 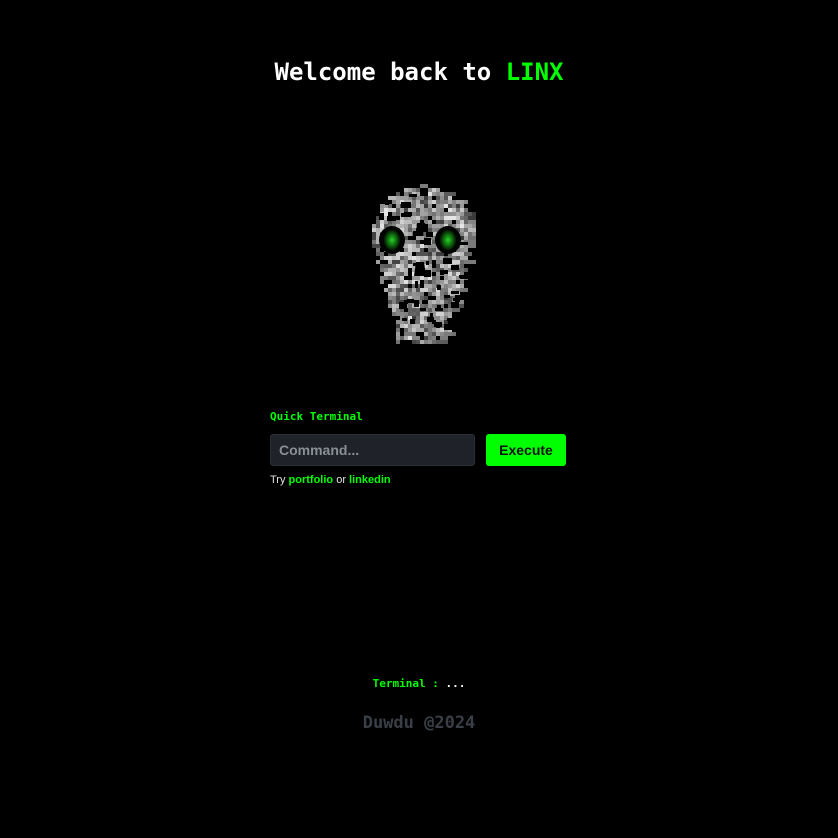 What do you see at coordinates (372, 450) in the screenshot?
I see `command-input` at bounding box center [372, 450].